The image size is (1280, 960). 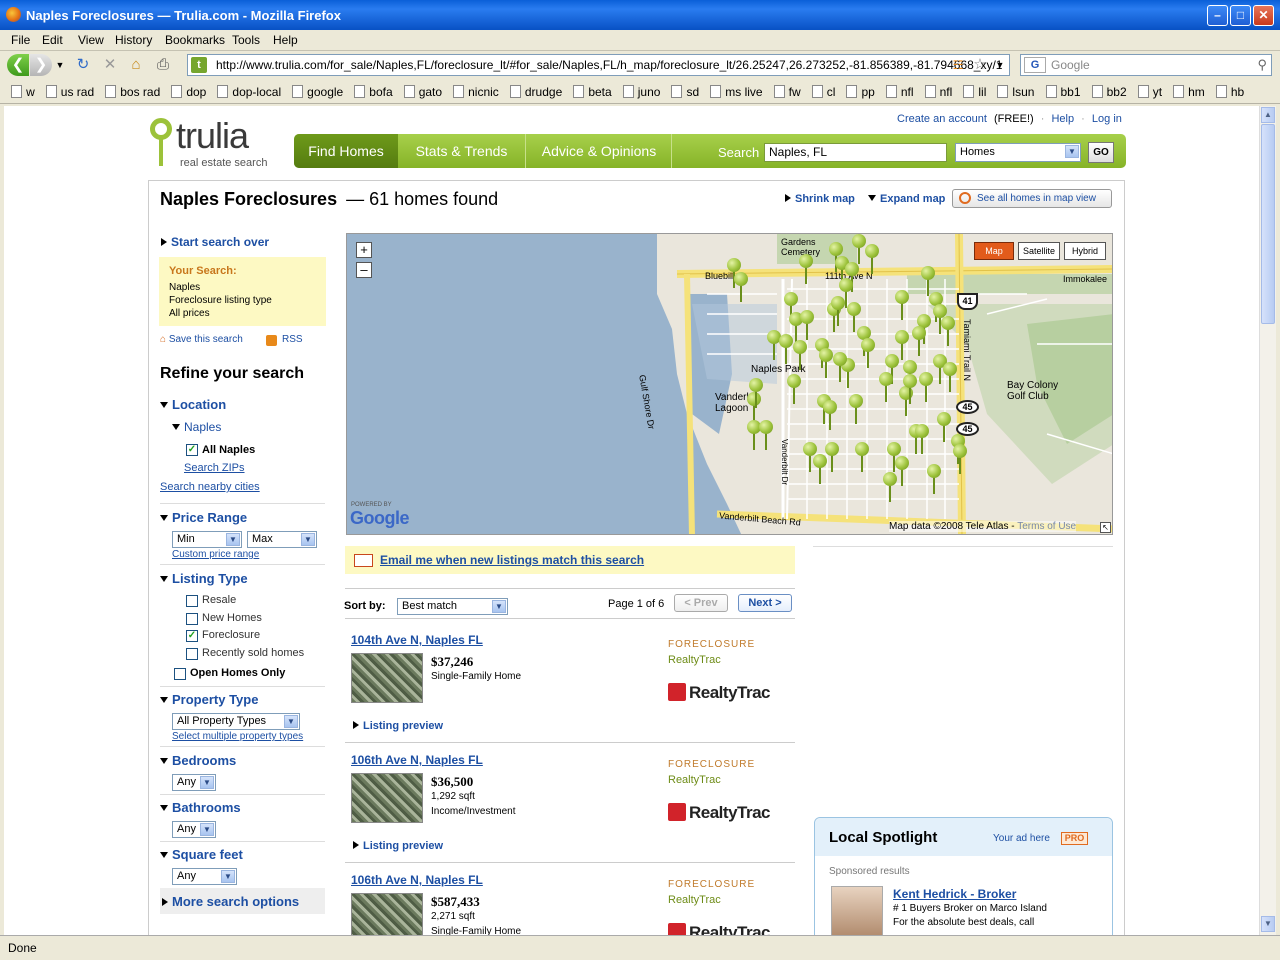 I want to click on history-dropdown-icon: ▼, so click(x=60, y=65).